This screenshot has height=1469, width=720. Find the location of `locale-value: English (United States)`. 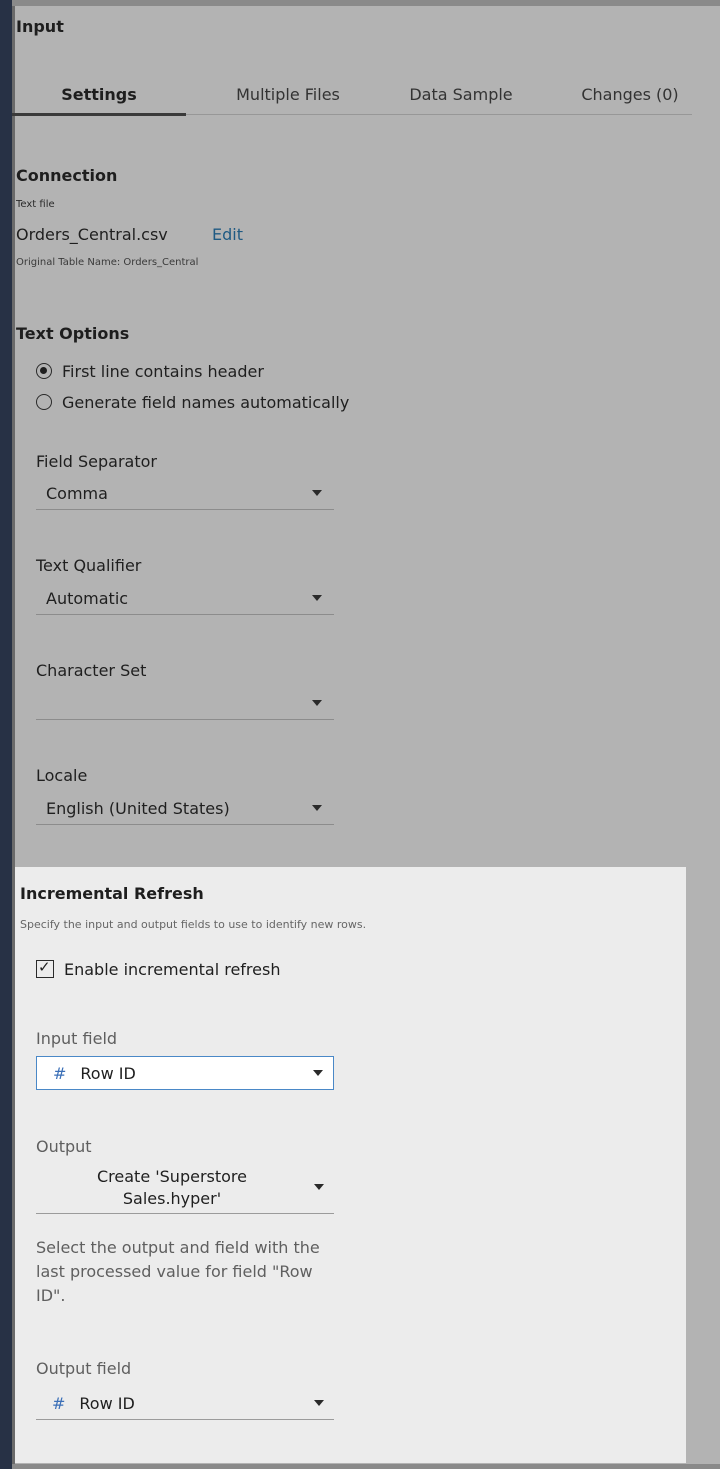

locale-value: English (United States) is located at coordinates (138, 808).